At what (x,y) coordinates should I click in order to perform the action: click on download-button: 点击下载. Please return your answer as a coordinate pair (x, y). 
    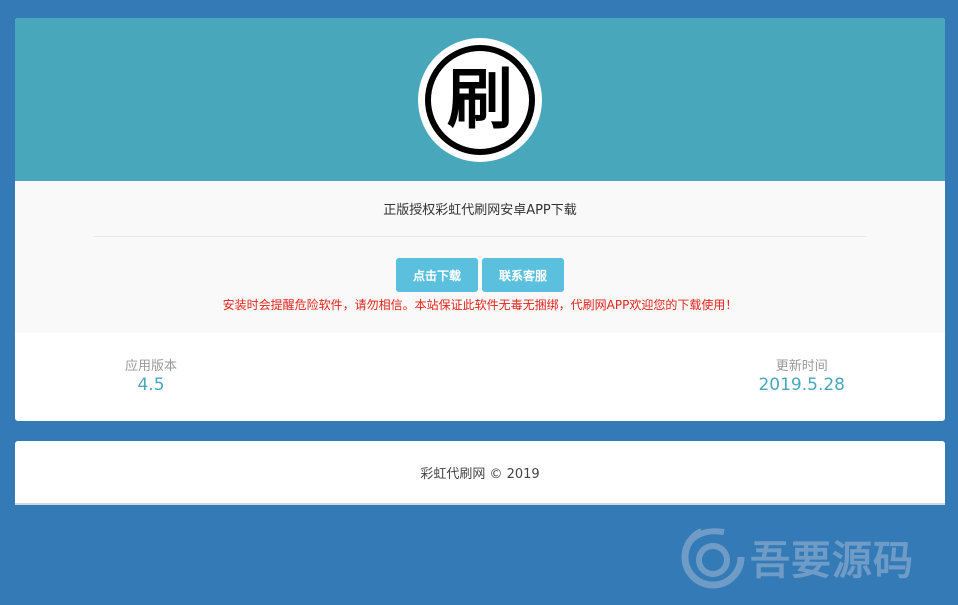
    Looking at the image, I should click on (437, 275).